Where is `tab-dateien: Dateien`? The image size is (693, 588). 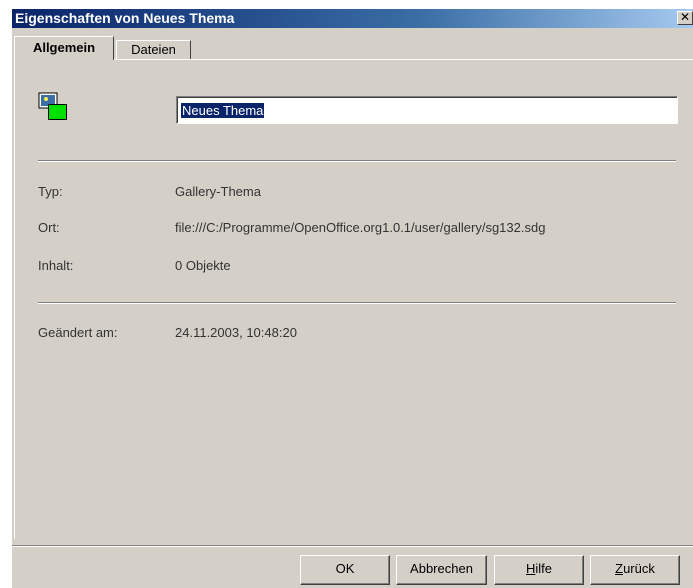 tab-dateien: Dateien is located at coordinates (153, 50).